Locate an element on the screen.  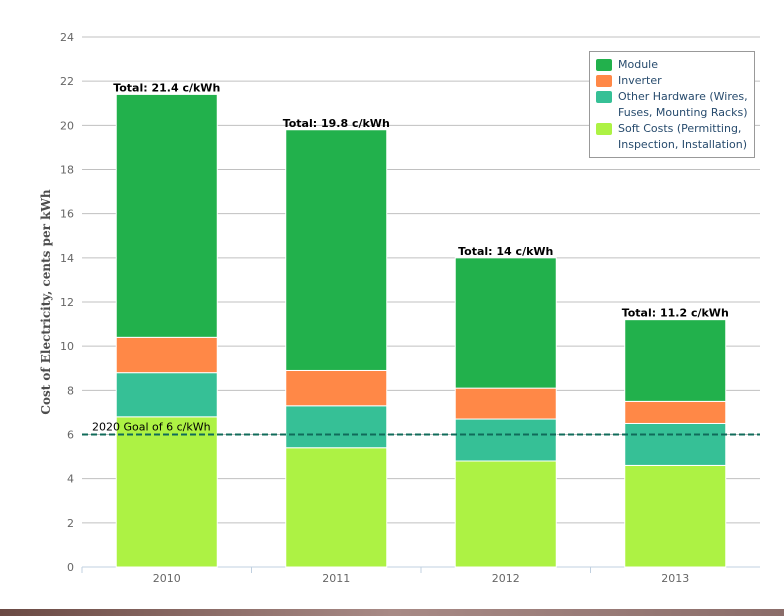
y-tick-label: 14 is located at coordinates (67, 258).